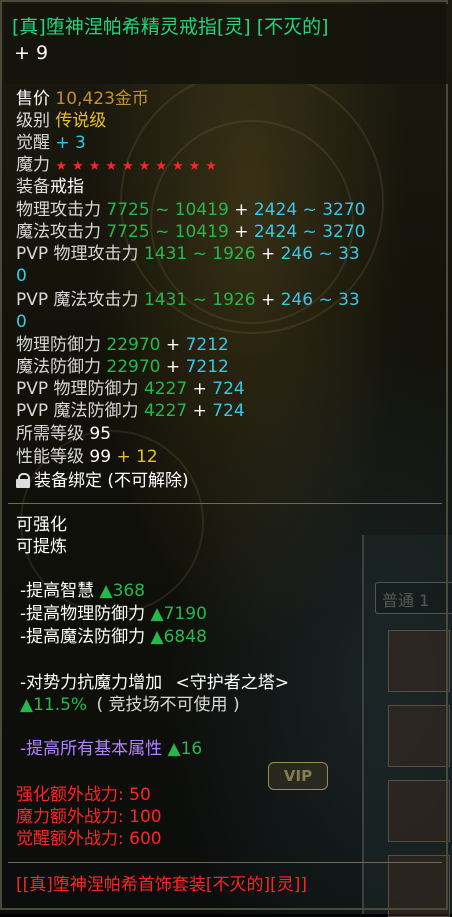 Image resolution: width=452 pixels, height=917 pixels. What do you see at coordinates (87, 457) in the screenshot?
I see `perf-level-row: 性能等级 99 + 12` at bounding box center [87, 457].